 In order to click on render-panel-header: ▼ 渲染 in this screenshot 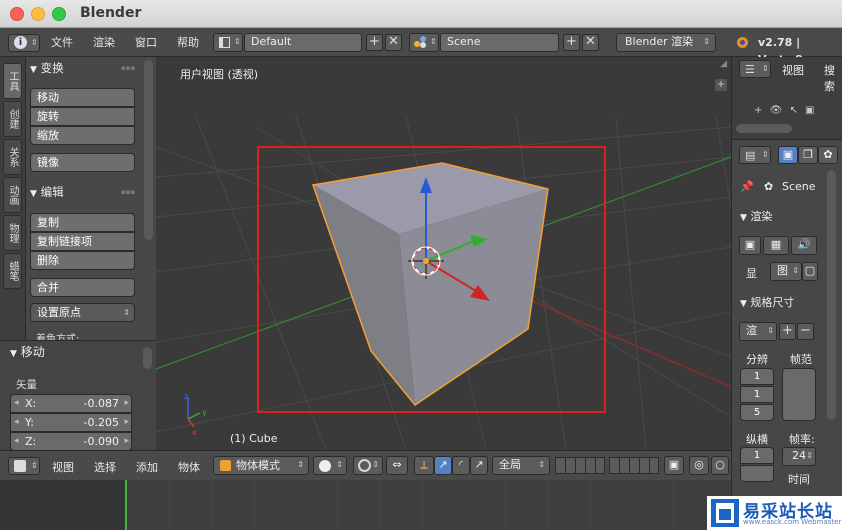, I will do `click(756, 216)`.